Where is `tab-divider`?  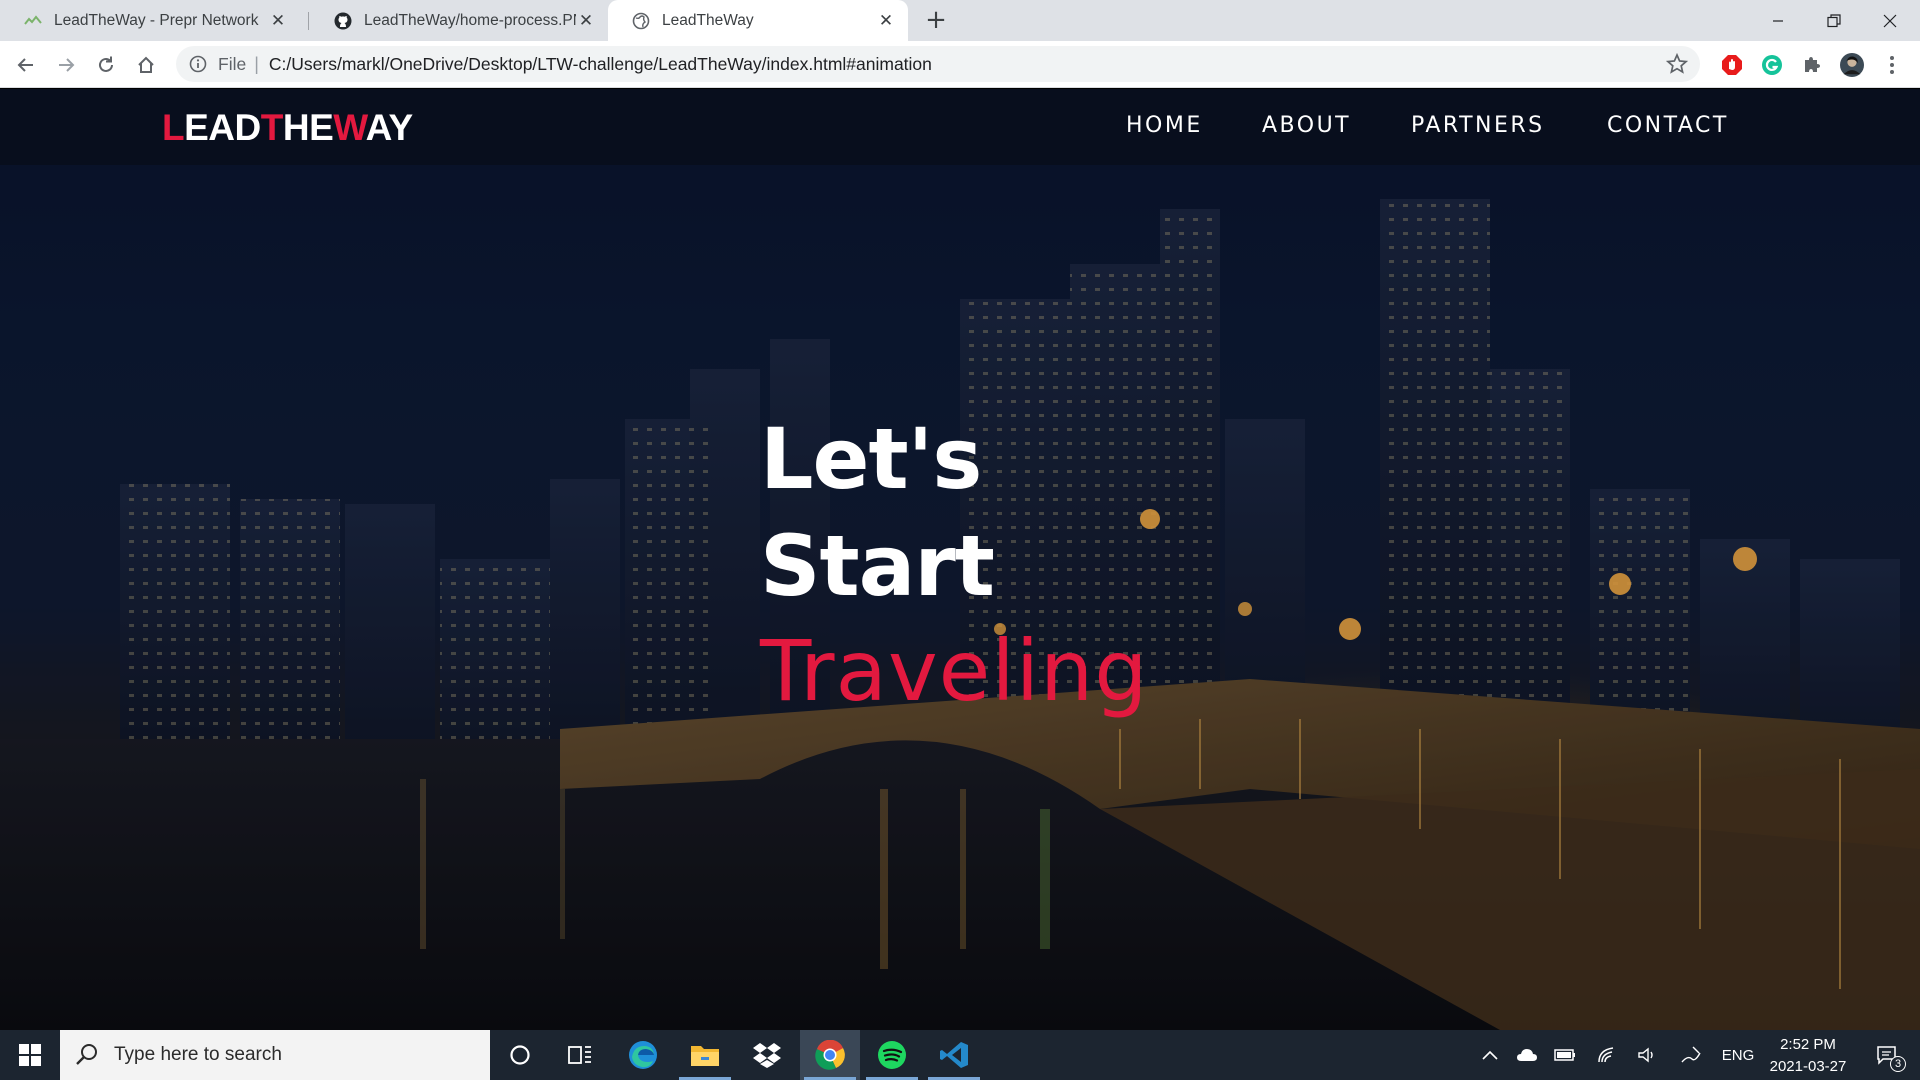
tab-divider is located at coordinates (308, 21).